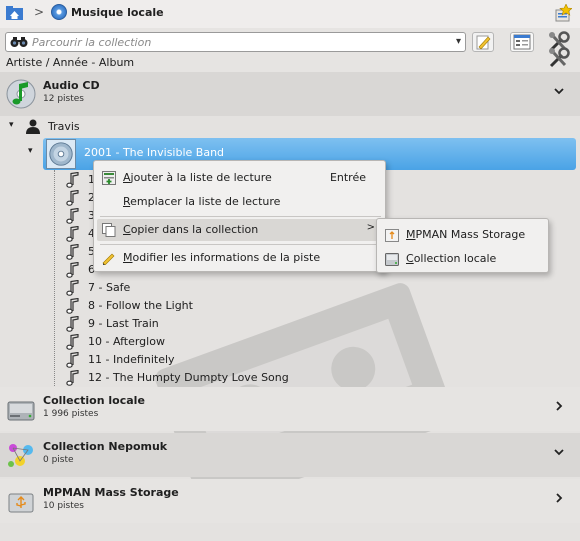 The image size is (580, 541). I want to click on list-view-icon, so click(522, 42).